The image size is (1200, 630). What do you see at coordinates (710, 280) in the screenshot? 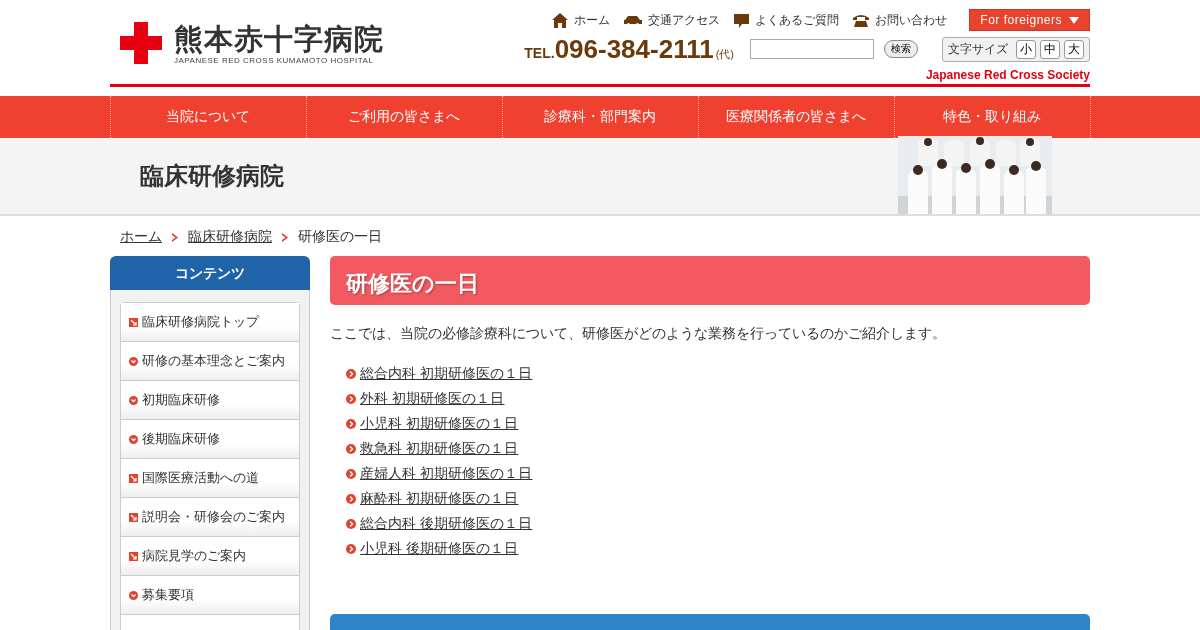
I see `section-heading: 研修医の一日` at bounding box center [710, 280].